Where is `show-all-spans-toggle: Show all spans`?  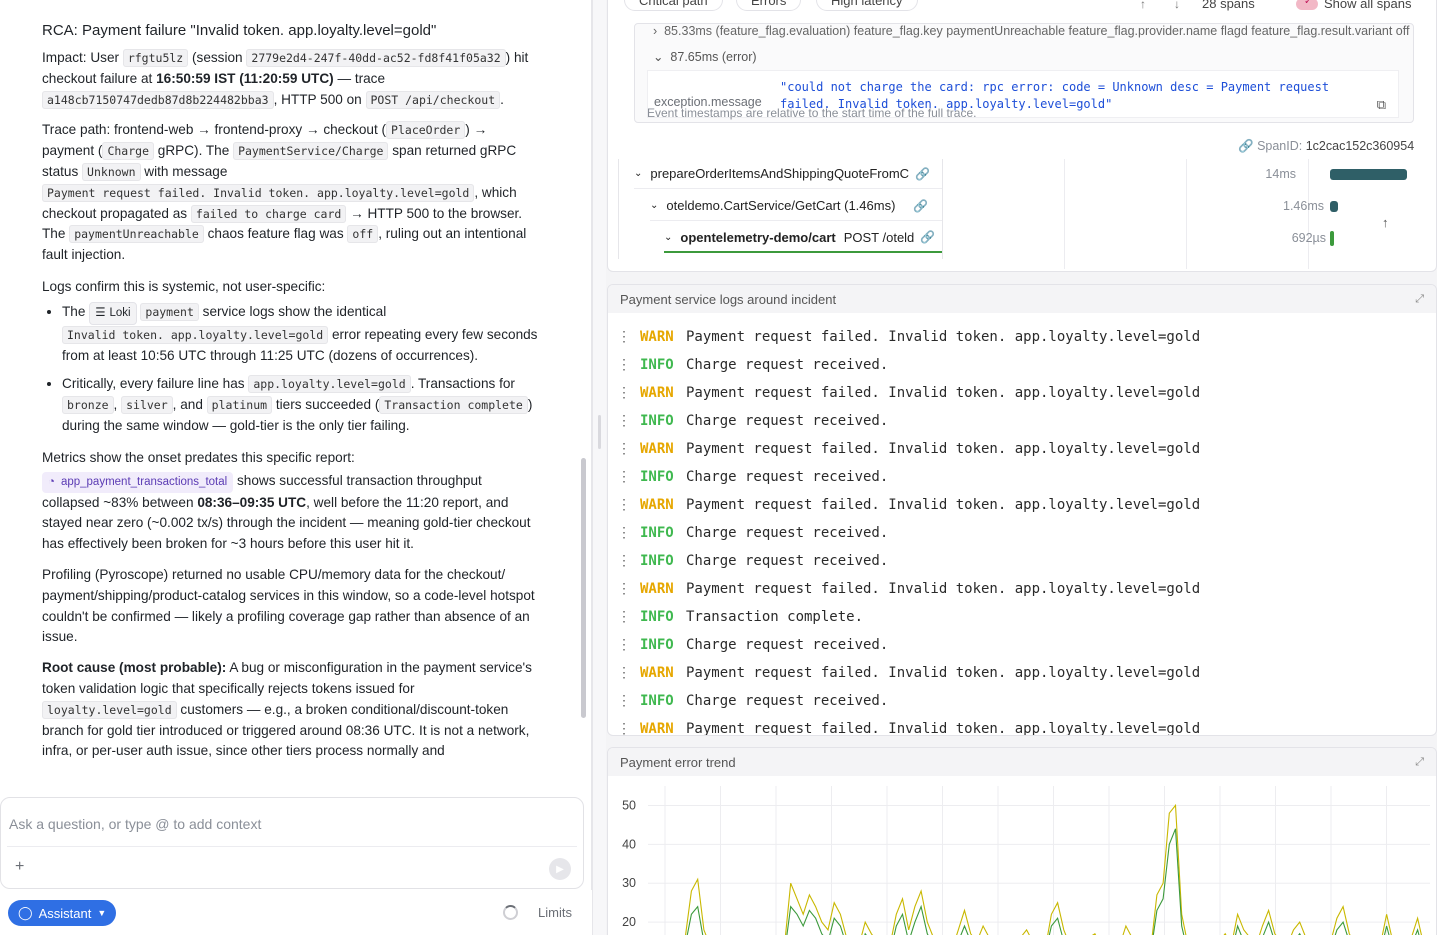
show-all-spans-toggle: Show all spans is located at coordinates (1353, 5).